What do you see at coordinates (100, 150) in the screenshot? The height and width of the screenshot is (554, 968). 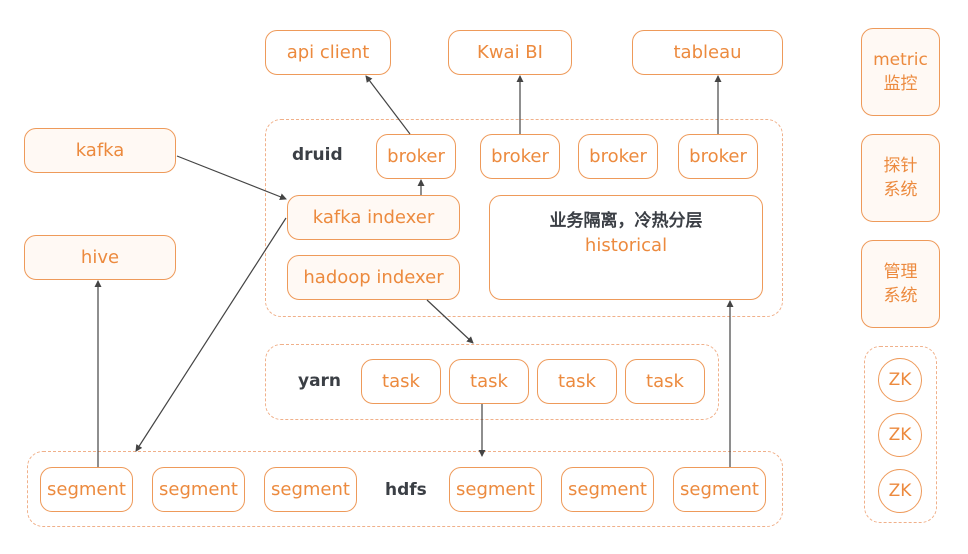 I see `kafka-source-node: kafka` at bounding box center [100, 150].